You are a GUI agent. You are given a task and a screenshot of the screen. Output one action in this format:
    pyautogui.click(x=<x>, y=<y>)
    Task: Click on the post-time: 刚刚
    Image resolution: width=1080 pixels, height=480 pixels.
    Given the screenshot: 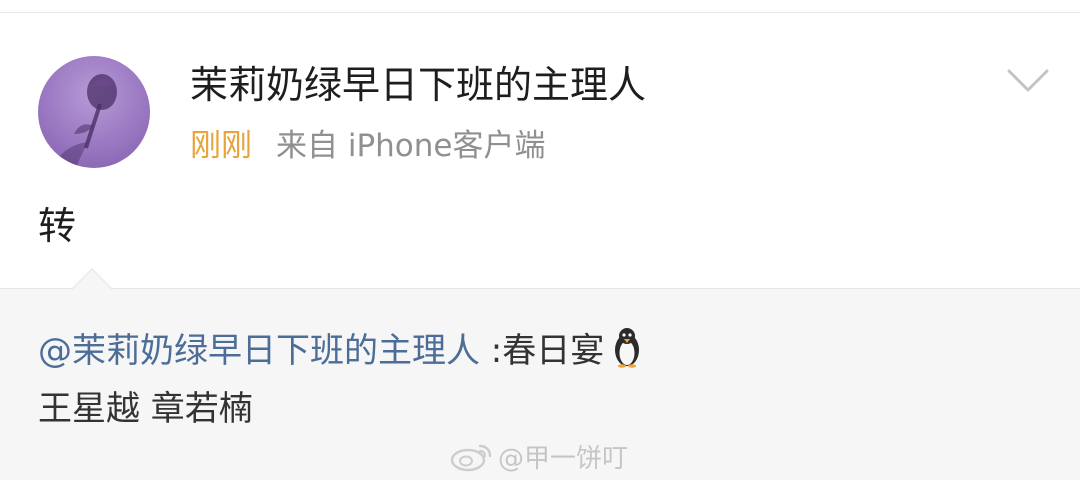 What is the action you would take?
    pyautogui.click(x=221, y=146)
    